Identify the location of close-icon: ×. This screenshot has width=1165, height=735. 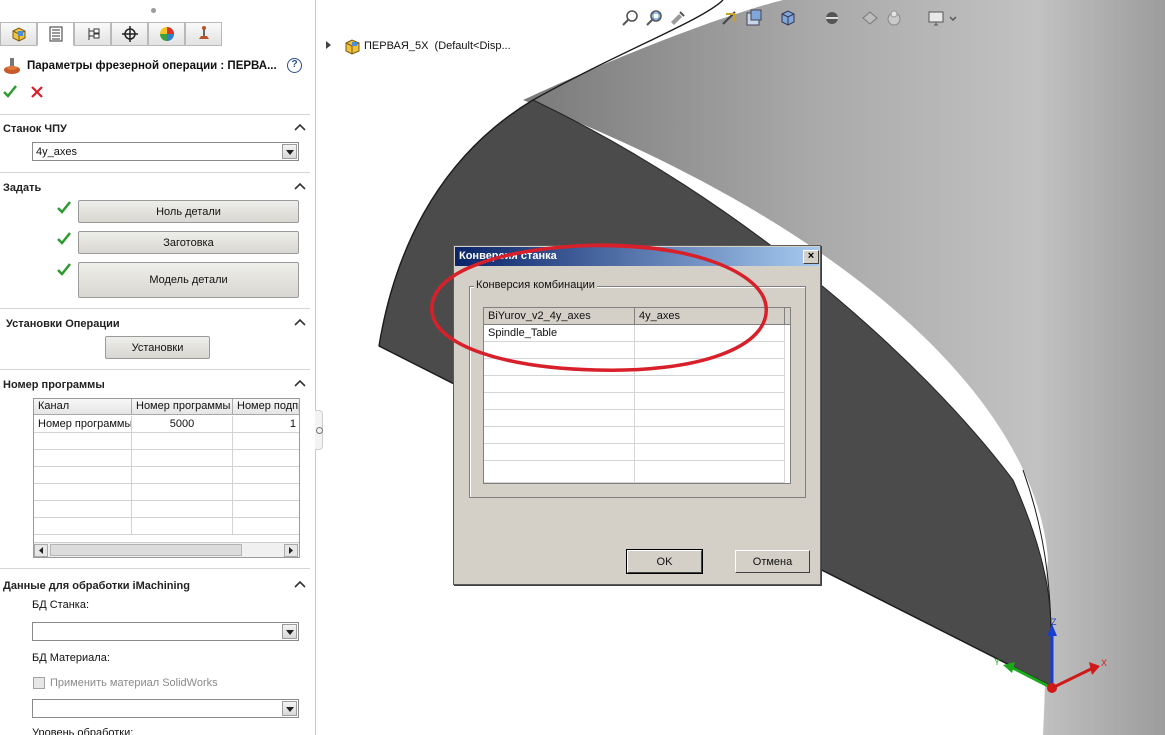
(811, 257).